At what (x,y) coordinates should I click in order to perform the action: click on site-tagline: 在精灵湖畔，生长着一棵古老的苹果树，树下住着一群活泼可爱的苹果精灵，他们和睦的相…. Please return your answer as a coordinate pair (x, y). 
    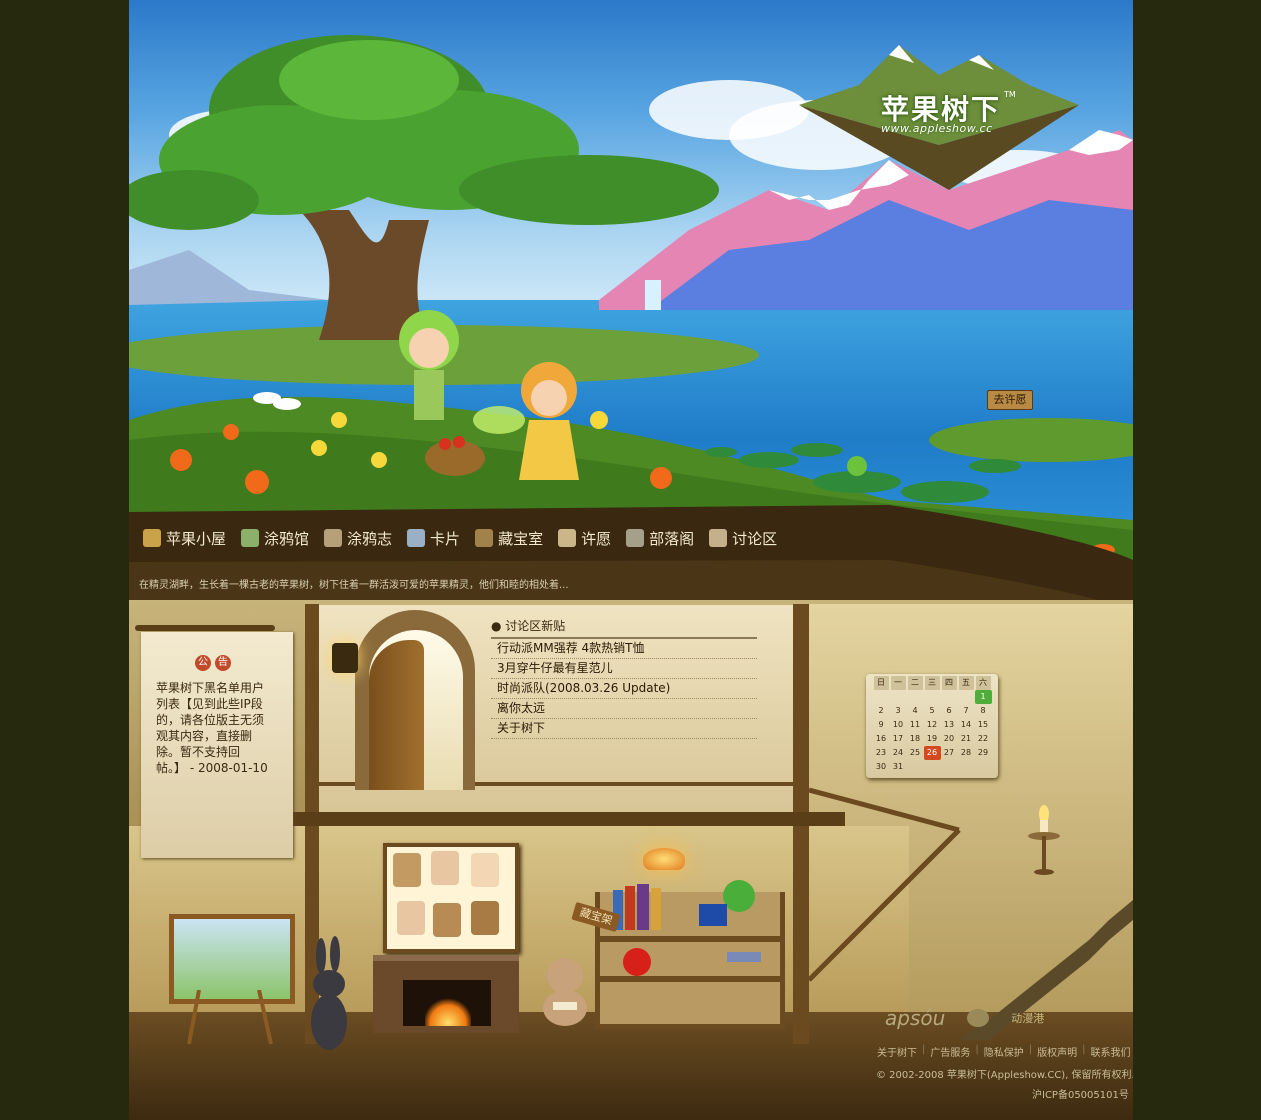
    Looking at the image, I should click on (354, 585).